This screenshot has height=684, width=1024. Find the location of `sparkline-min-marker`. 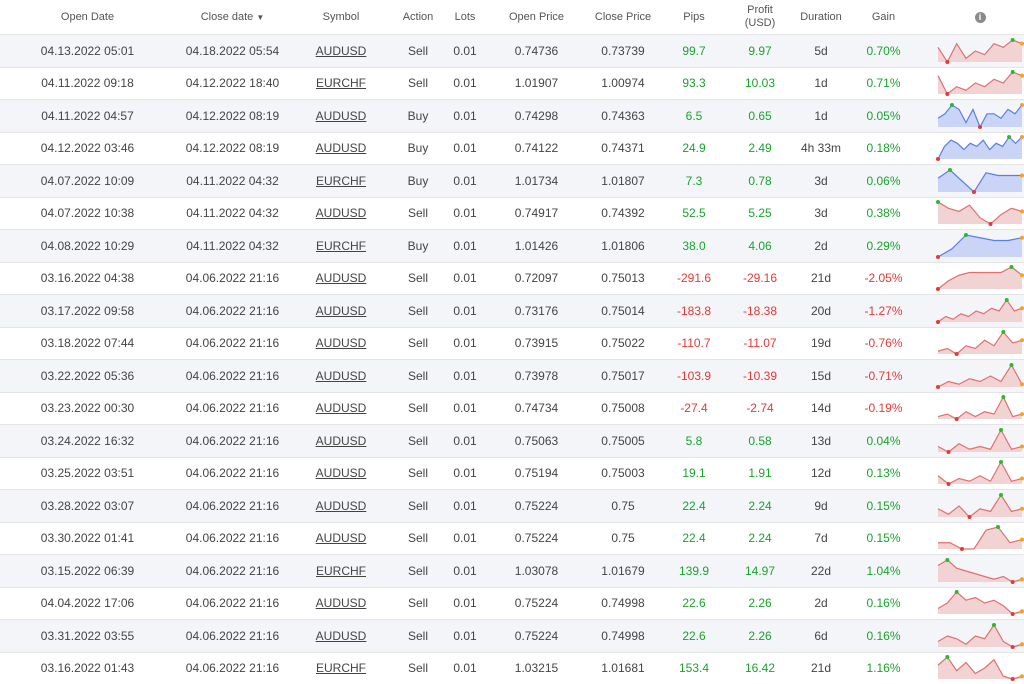

sparkline-min-marker is located at coordinates (991, 224).